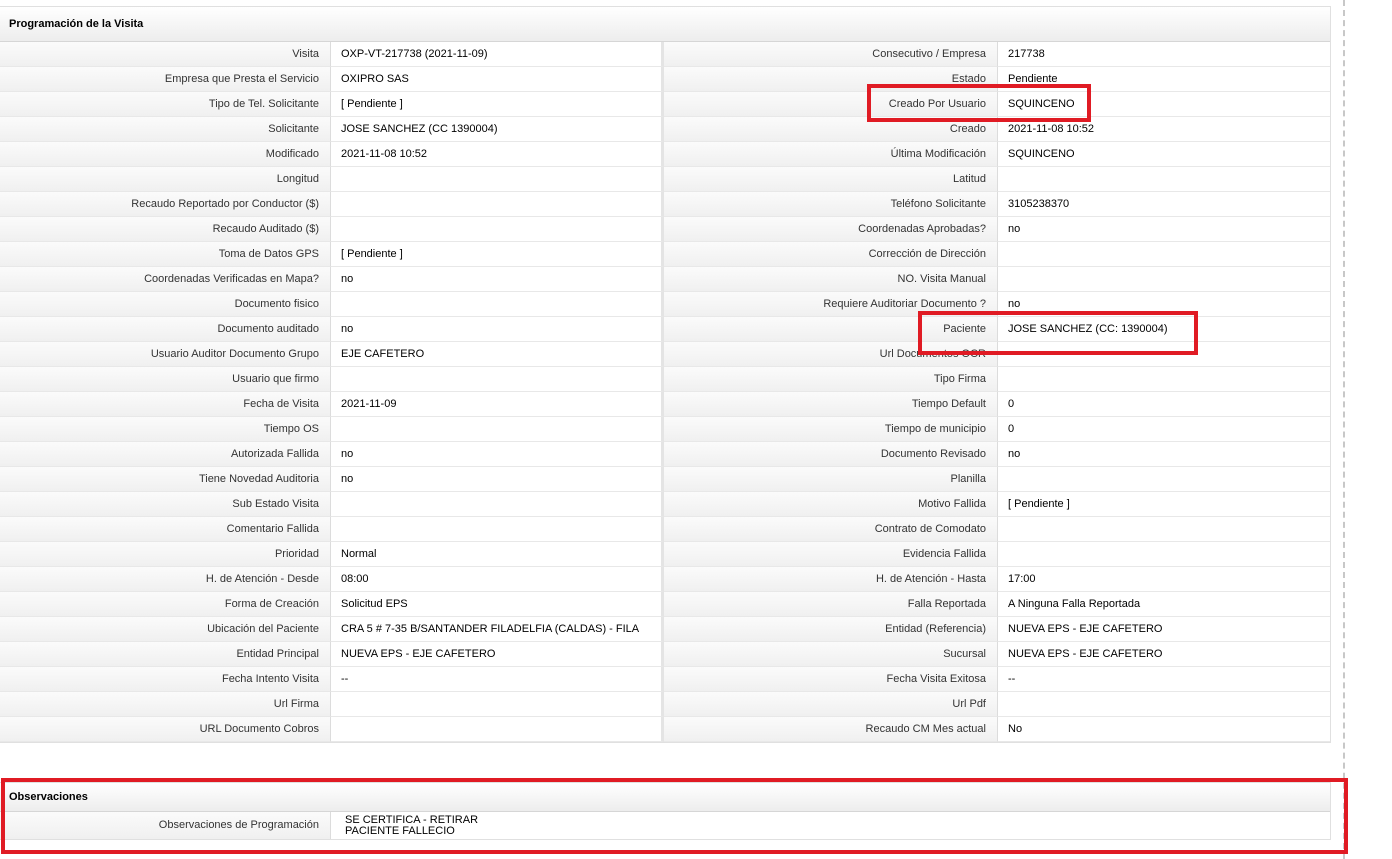 This screenshot has width=1392, height=859. What do you see at coordinates (497, 404) in the screenshot?
I see `field-value: 2021-11-09` at bounding box center [497, 404].